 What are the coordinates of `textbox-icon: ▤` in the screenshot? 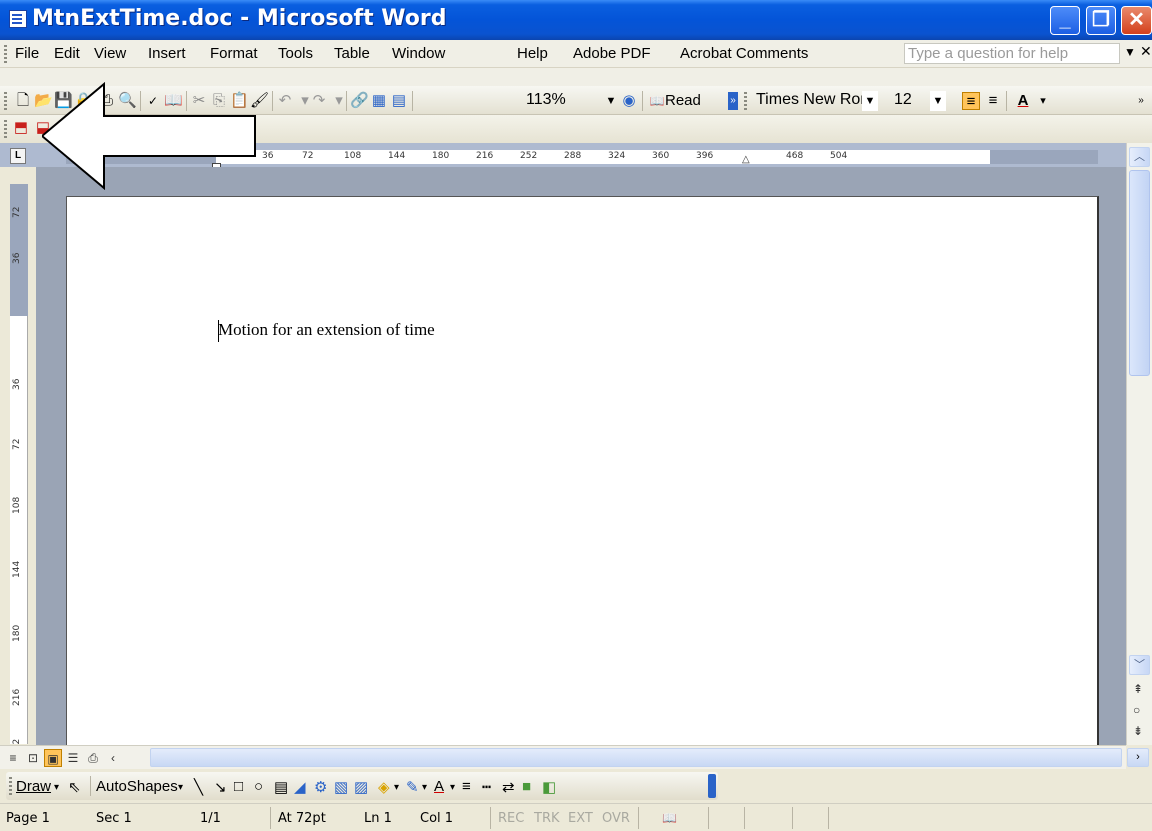 It's located at (281, 787).